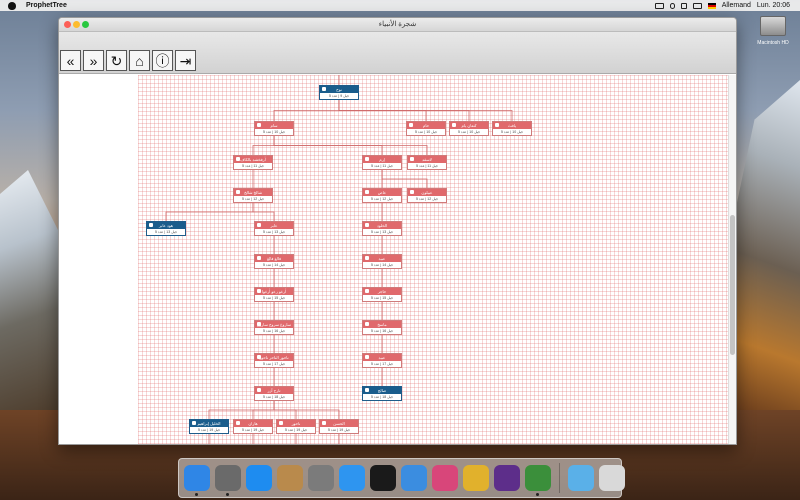 The image size is (800, 500). What do you see at coordinates (382, 195) in the screenshot?
I see `tree-node: عاص جيل 12 | عدد 5` at bounding box center [382, 195].